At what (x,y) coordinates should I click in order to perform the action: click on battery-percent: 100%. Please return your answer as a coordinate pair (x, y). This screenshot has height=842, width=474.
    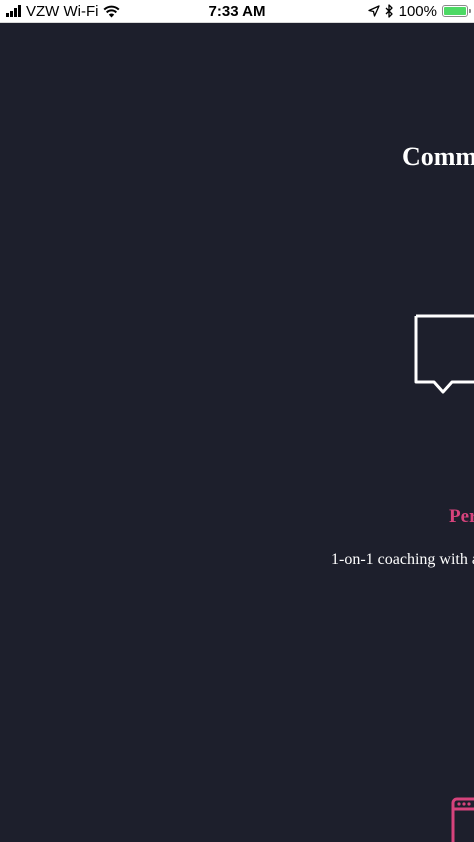
    Looking at the image, I should click on (417, 11).